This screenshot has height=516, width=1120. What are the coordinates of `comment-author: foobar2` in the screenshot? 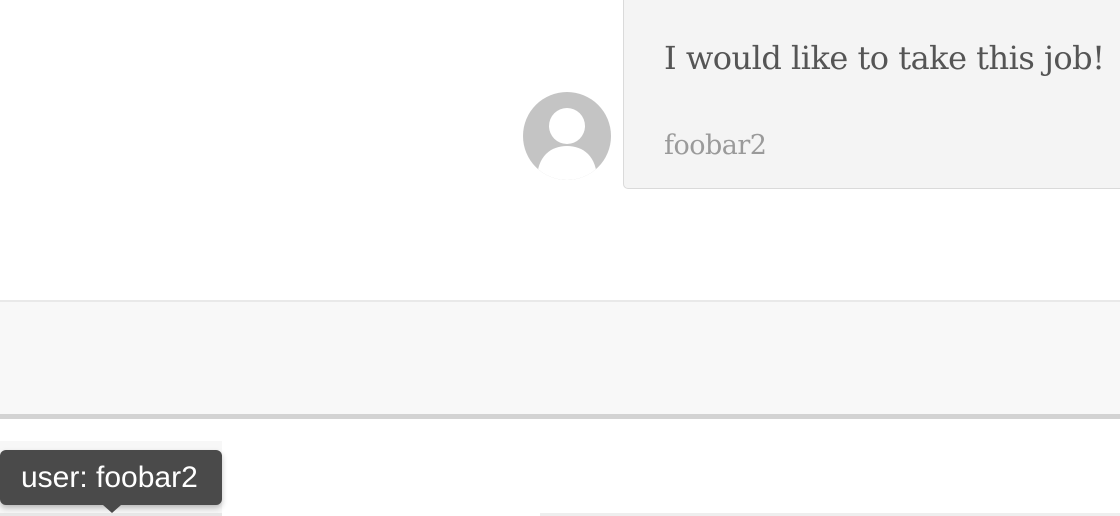 It's located at (715, 146).